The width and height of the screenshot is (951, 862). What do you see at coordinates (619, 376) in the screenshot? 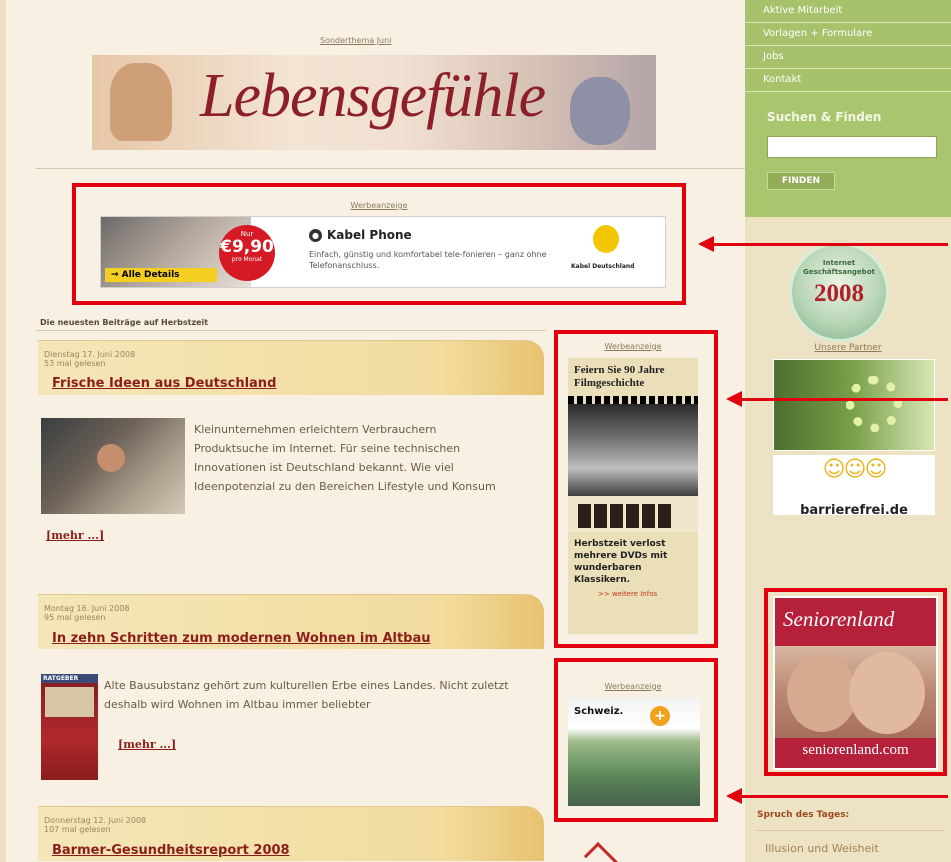
I see `film-ad-title: Feiern Sie 90 Jahre Filmgeschichte` at bounding box center [619, 376].